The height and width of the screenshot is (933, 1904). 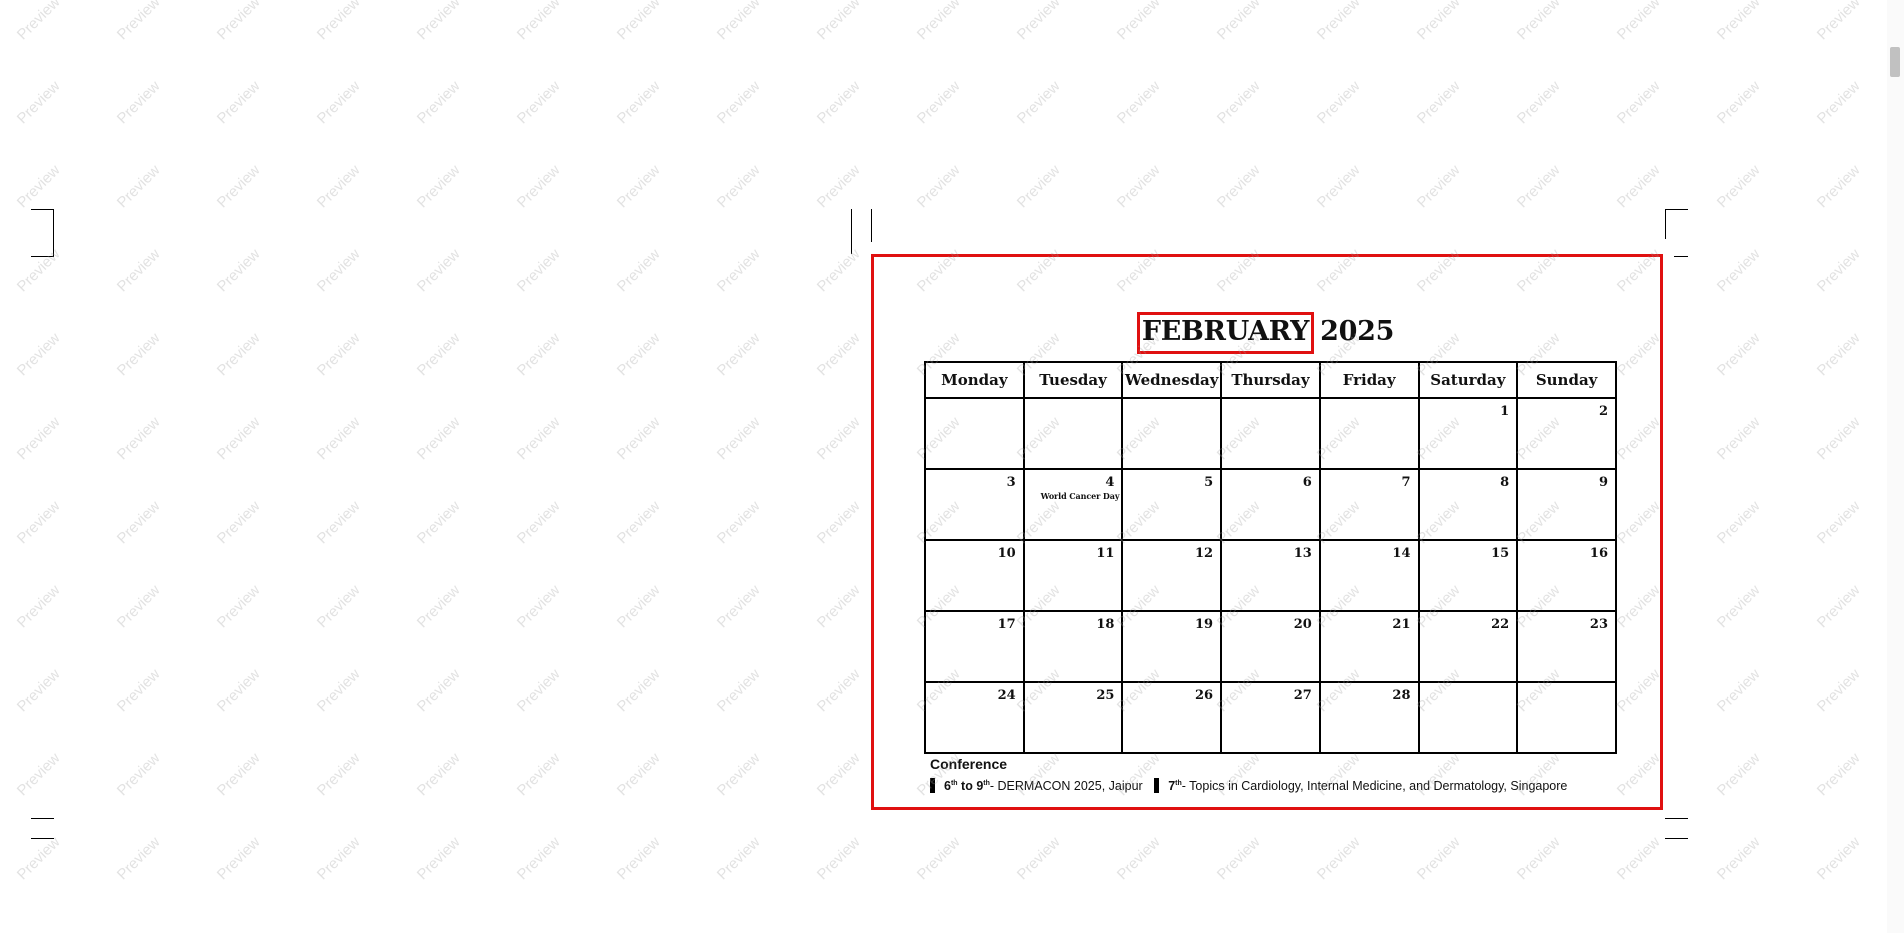 What do you see at coordinates (1603, 482) in the screenshot?
I see `day-number: 9` at bounding box center [1603, 482].